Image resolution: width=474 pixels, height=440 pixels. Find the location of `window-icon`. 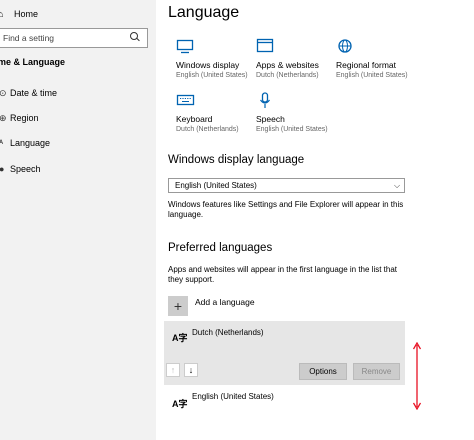

window-icon is located at coordinates (266, 47).